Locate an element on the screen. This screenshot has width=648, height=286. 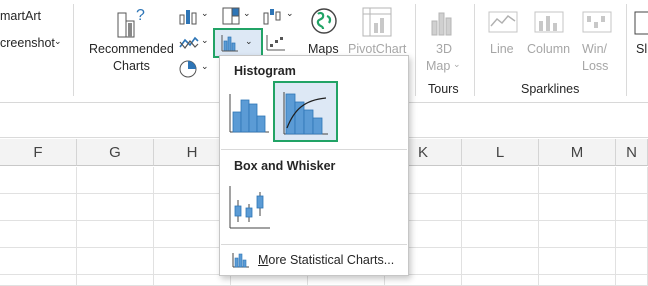
waterfall-chart-button: ⌄ is located at coordinates (279, 16).